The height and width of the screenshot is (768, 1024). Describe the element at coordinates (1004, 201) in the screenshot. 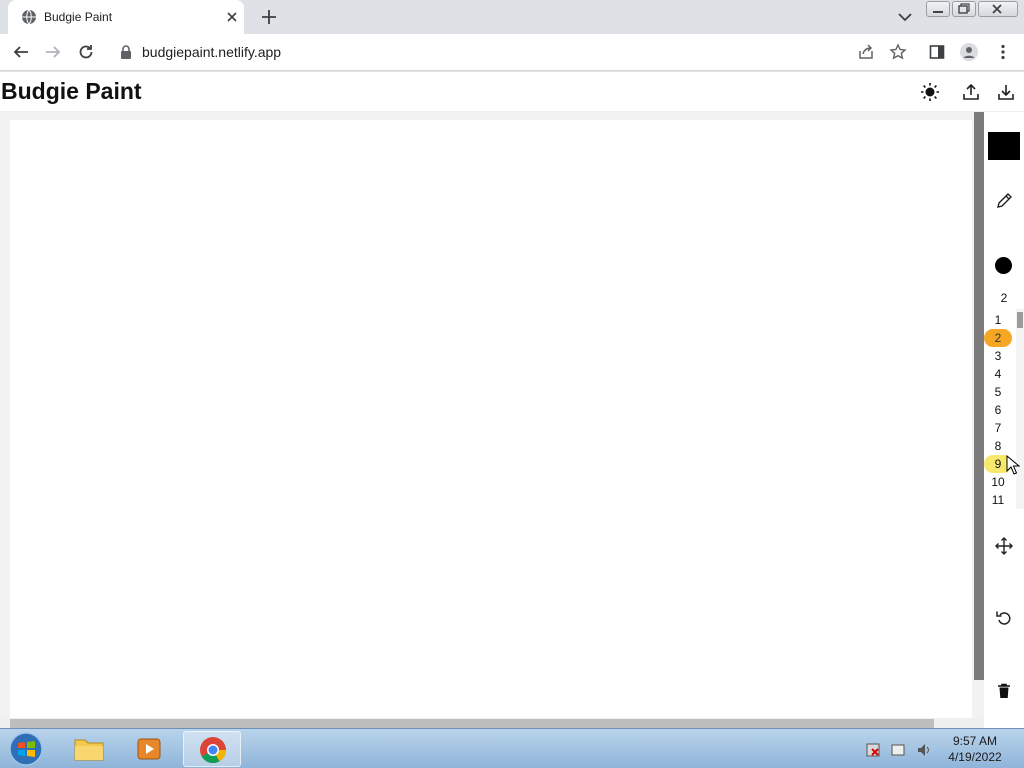

I see `pencil-icon` at that location.